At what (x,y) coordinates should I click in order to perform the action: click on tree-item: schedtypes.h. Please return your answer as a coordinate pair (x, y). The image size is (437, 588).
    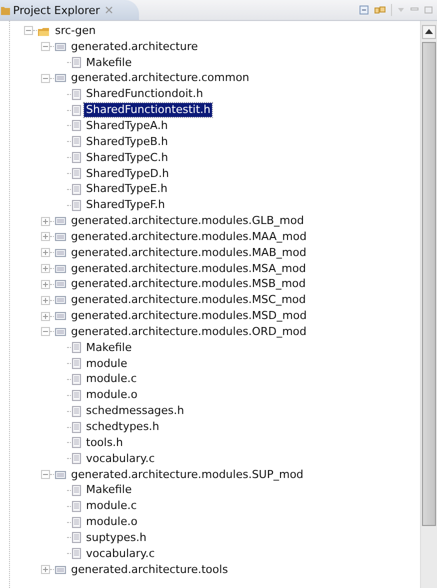
    Looking at the image, I should click on (123, 427).